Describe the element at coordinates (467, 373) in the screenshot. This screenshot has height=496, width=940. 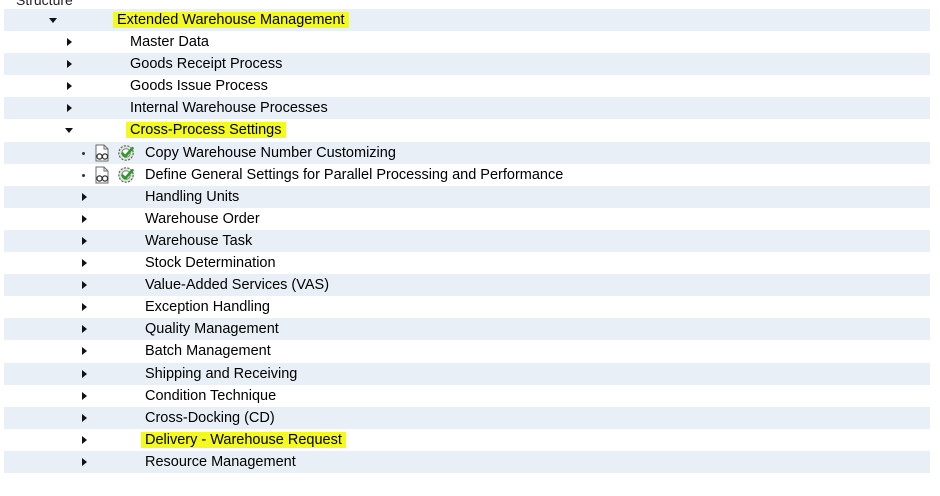
I see `tree-node-shipping-and-receiving: Shipping and Receiving` at that location.